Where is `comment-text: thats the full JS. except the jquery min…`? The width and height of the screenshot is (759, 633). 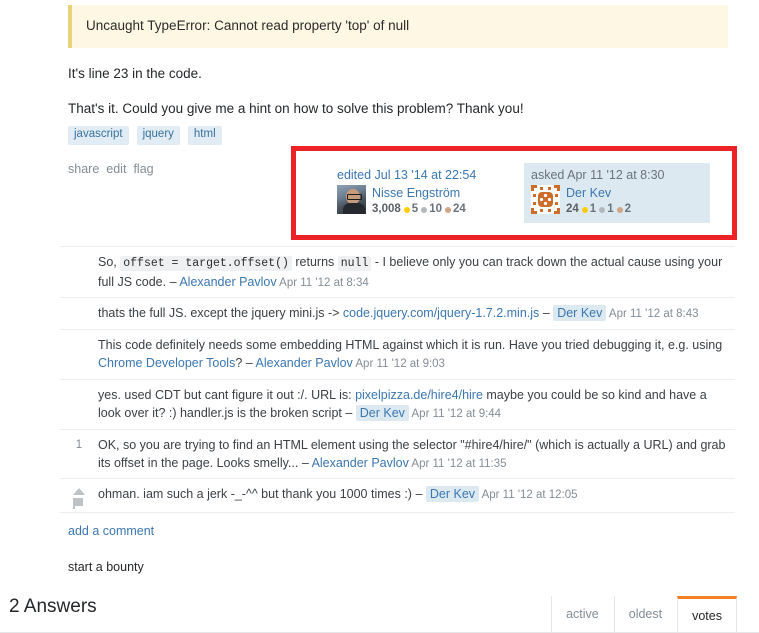 comment-text: thats the full JS. except the jquery min… is located at coordinates (416, 313).